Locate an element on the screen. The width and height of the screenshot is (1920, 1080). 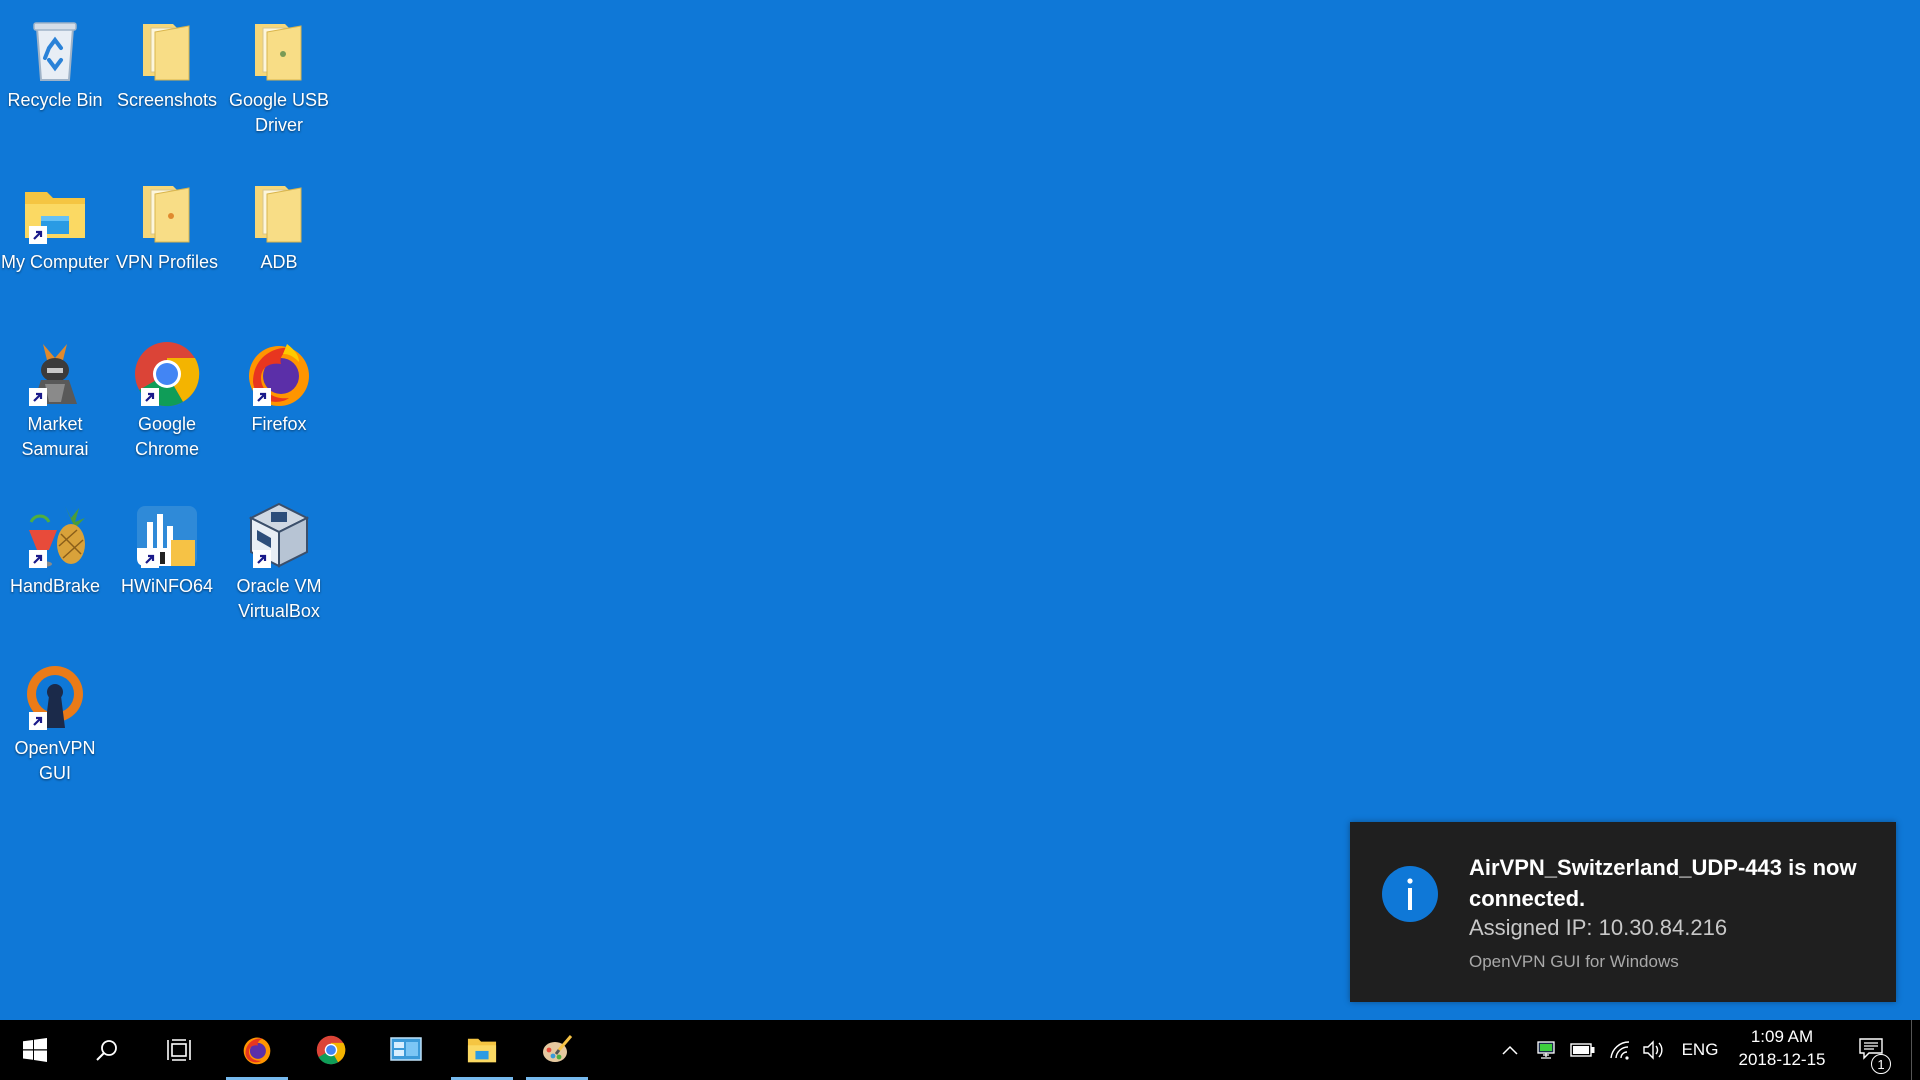
clock-time: 1:09 AM is located at coordinates (1782, 1036).